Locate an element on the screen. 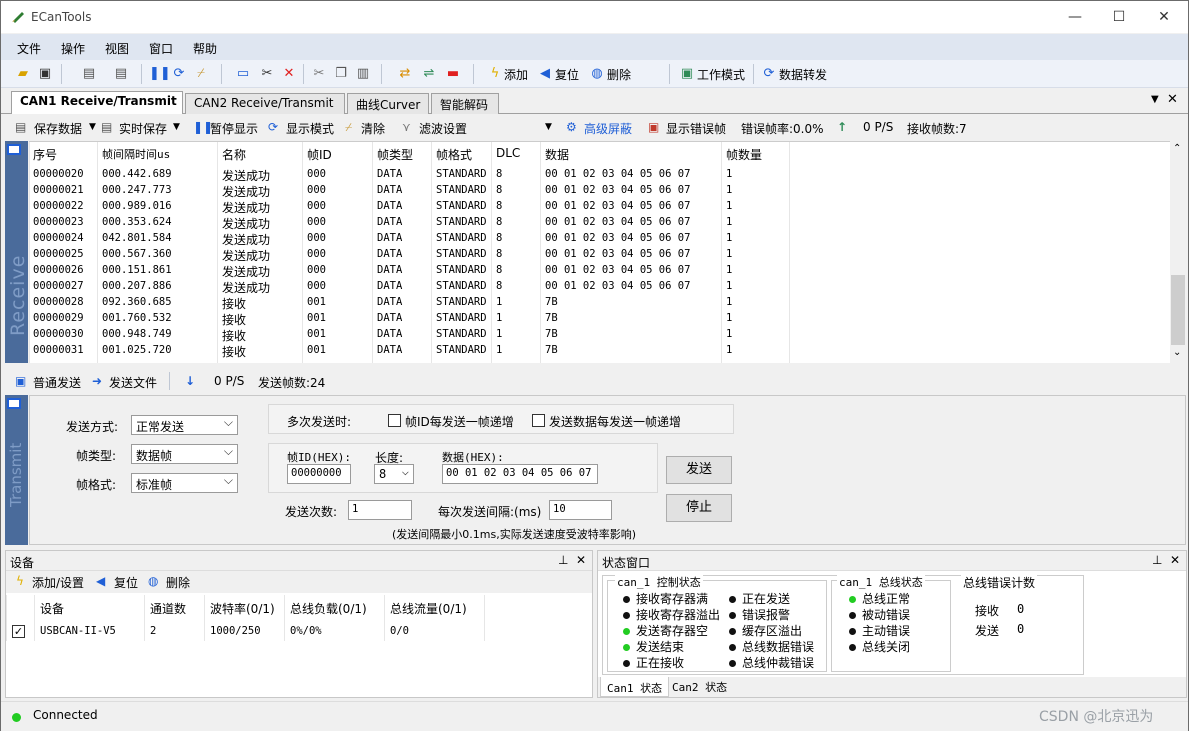 This screenshot has width=1189, height=731. length-select: 8 is located at coordinates (394, 474).